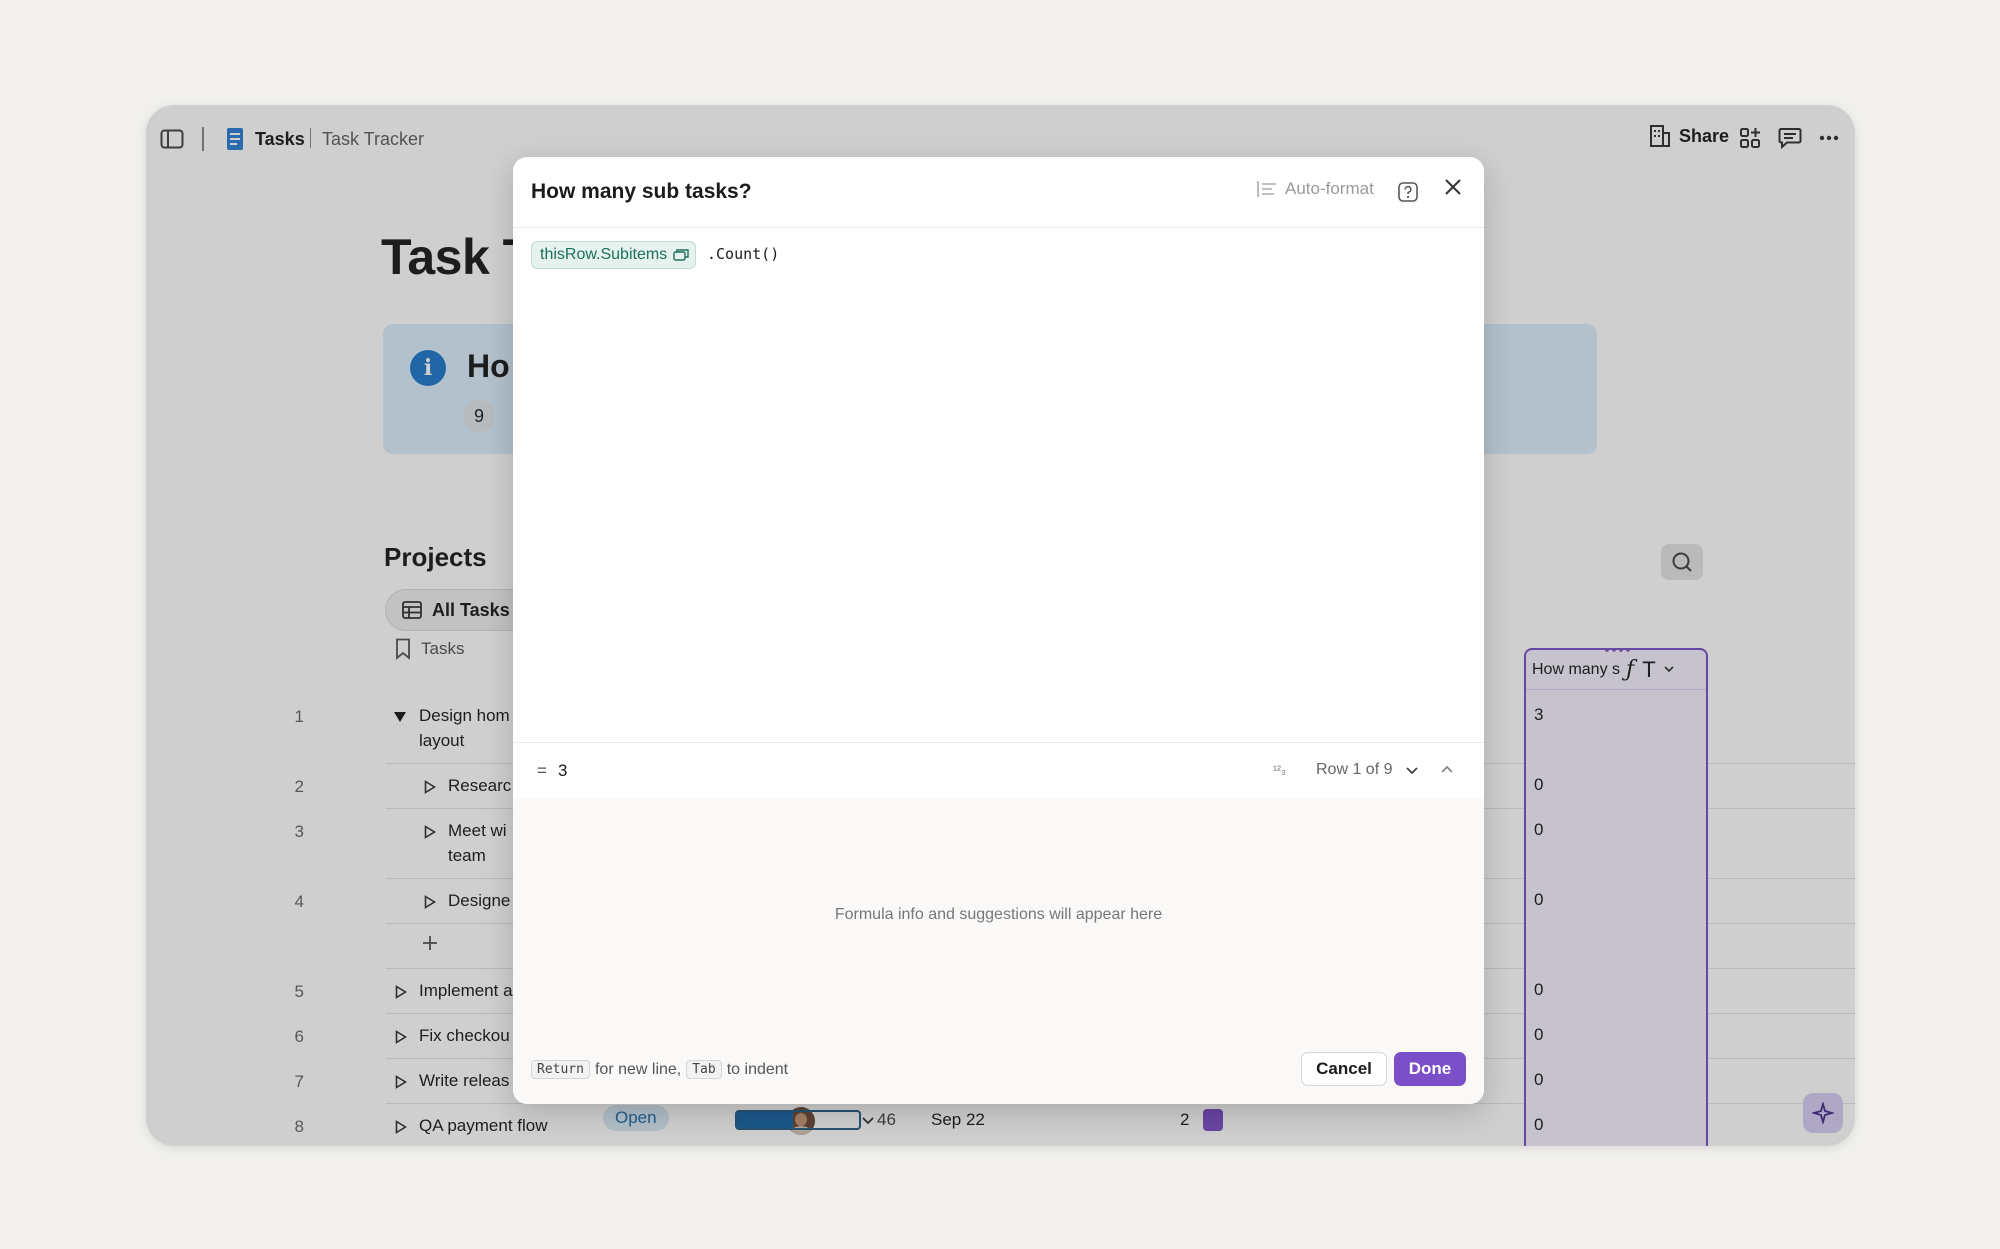  Describe the element at coordinates (1329, 188) in the screenshot. I see `auto-format-label: Auto-format` at that location.